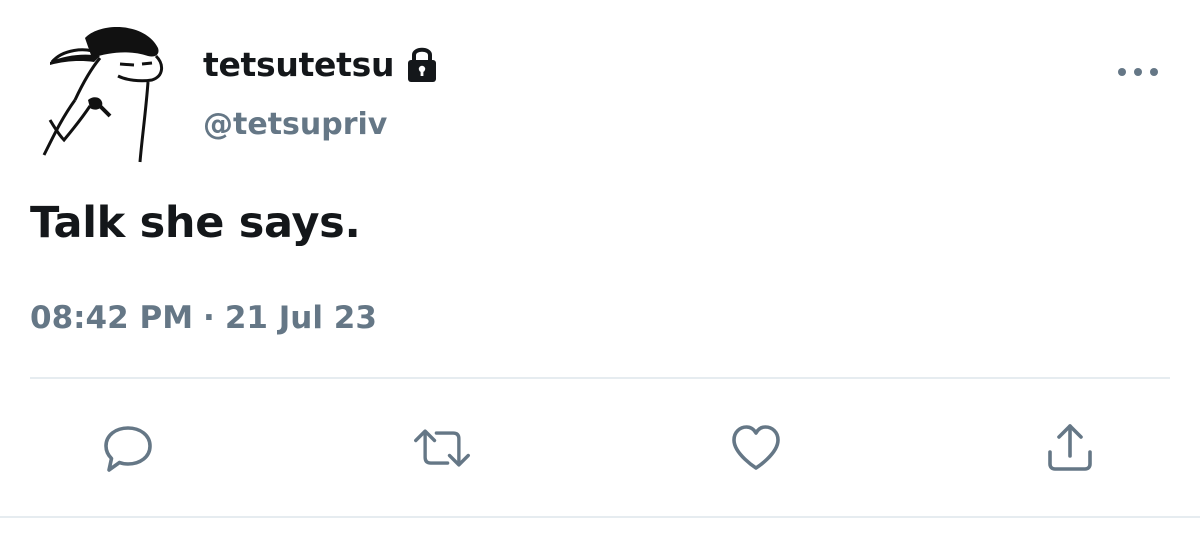  I want to click on user-handle: @tetsupriv, so click(295, 124).